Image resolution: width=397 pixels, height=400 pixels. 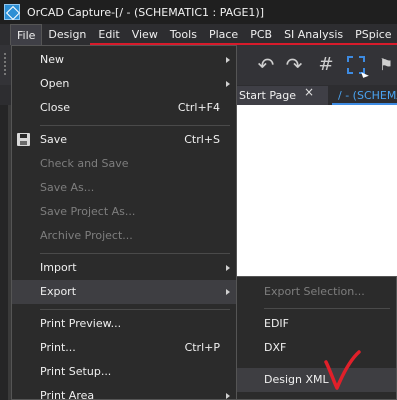 I want to click on export-submenu: Export Selection... EDIF DXF Design XML, so click(x=316, y=338).